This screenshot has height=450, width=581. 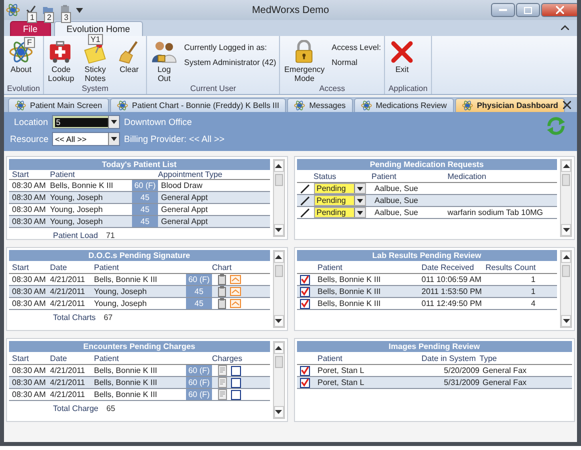 I want to click on office-name: Downtown Office, so click(x=158, y=122).